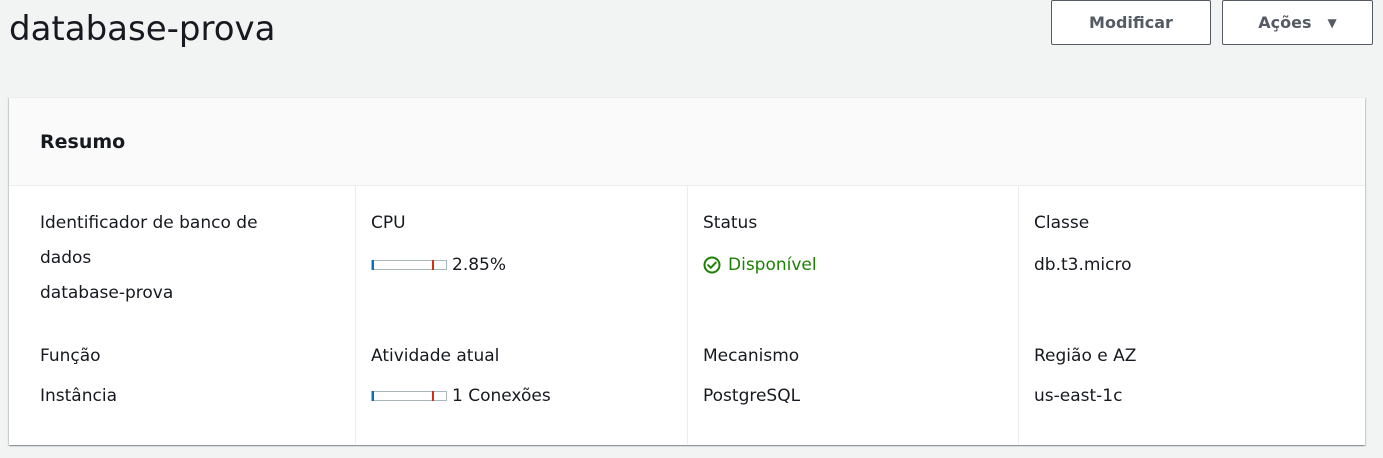  I want to click on actions-dropdown-button: Ações ▼, so click(1297, 22).